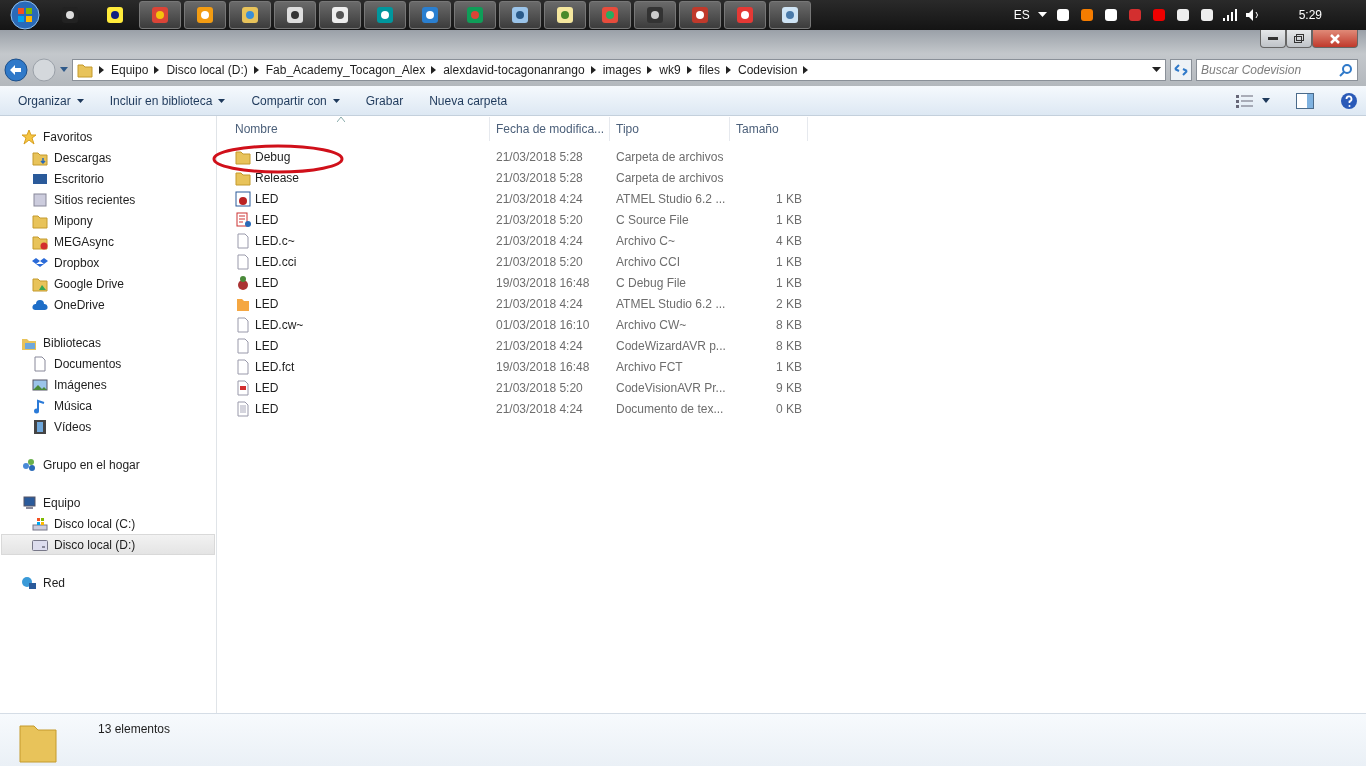 The height and width of the screenshot is (768, 1366). Describe the element at coordinates (108, 157) in the screenshot. I see `sidebar-item: Descargas` at that location.